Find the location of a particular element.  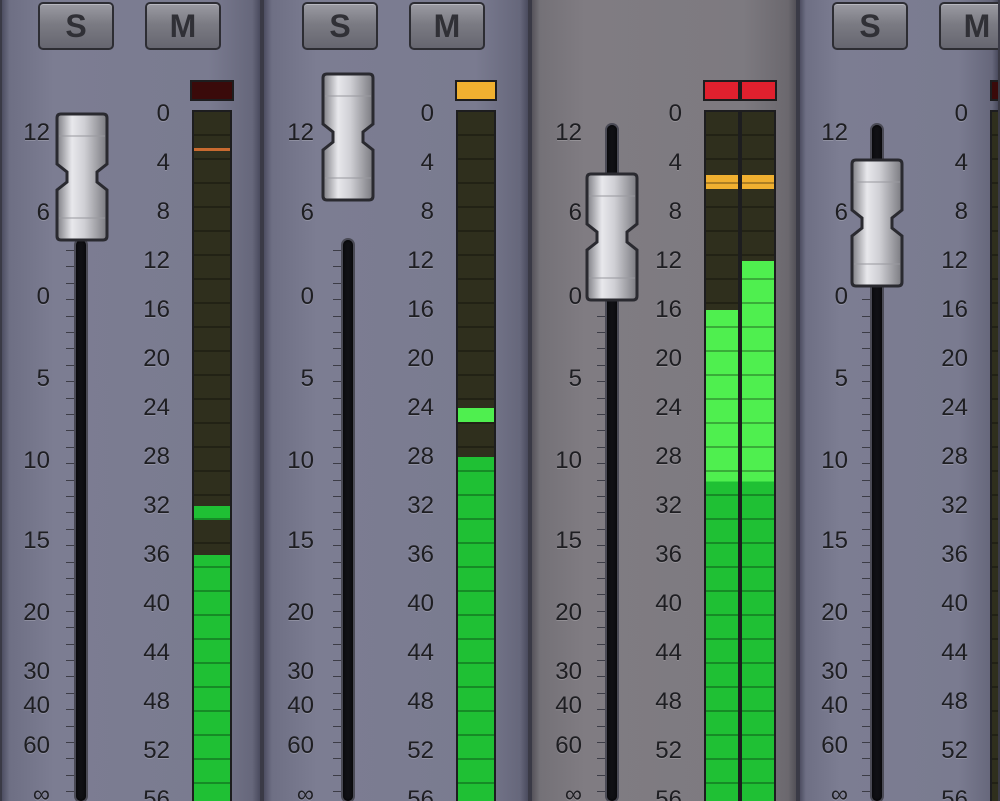

meter-scale-label: 40 is located at coordinates (954, 603).